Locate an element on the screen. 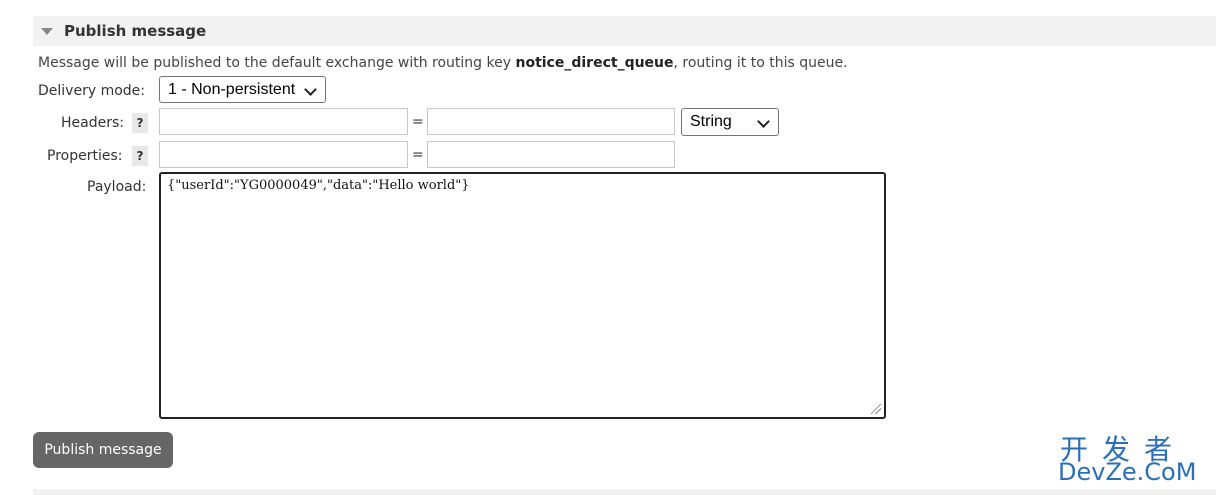  delivery-mode-select: 1 - Non-persistent is located at coordinates (242, 89).